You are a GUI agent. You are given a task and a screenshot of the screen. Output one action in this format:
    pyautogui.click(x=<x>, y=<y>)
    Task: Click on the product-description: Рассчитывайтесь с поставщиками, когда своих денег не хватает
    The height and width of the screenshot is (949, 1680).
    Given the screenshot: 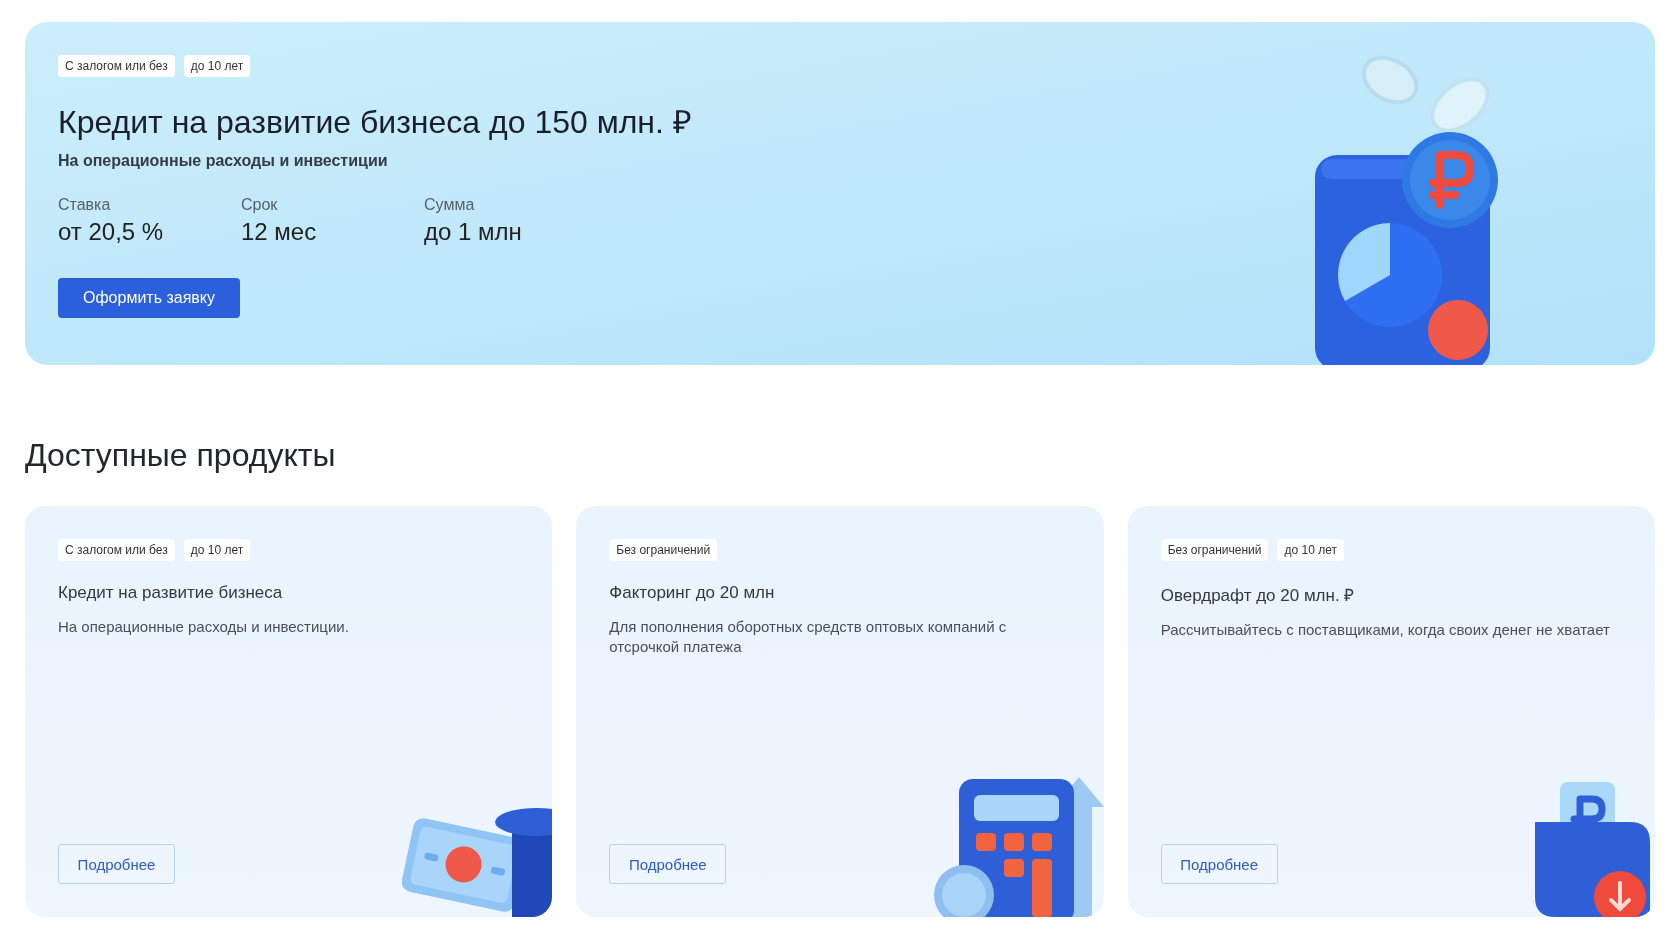 What is the action you would take?
    pyautogui.click(x=1385, y=630)
    